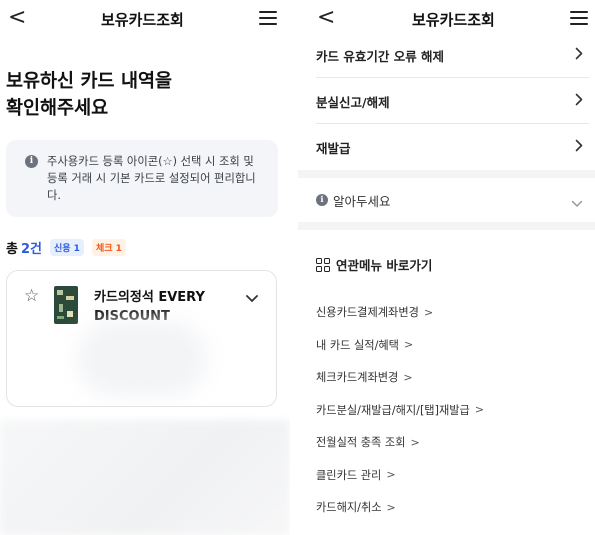 Image resolution: width=595 pixels, height=535 pixels. Describe the element at coordinates (357, 378) in the screenshot. I see `link-label: 체크카드계좌변경` at that location.